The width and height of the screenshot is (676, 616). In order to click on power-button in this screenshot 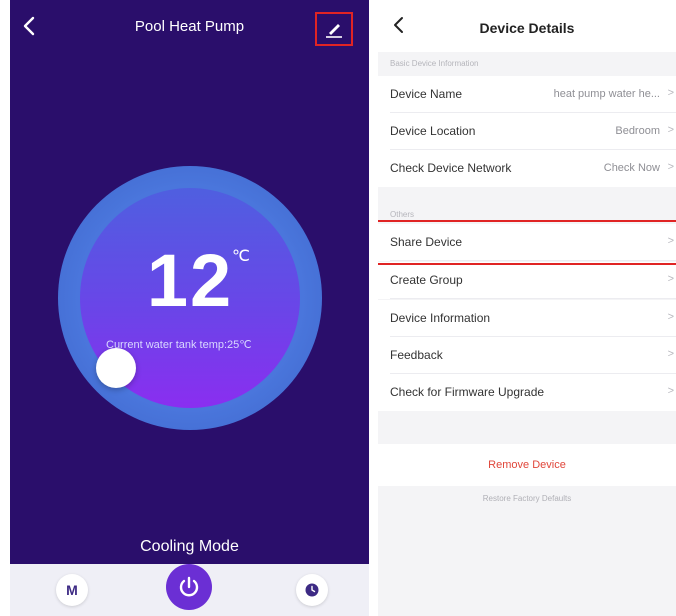, I will do `click(189, 587)`.